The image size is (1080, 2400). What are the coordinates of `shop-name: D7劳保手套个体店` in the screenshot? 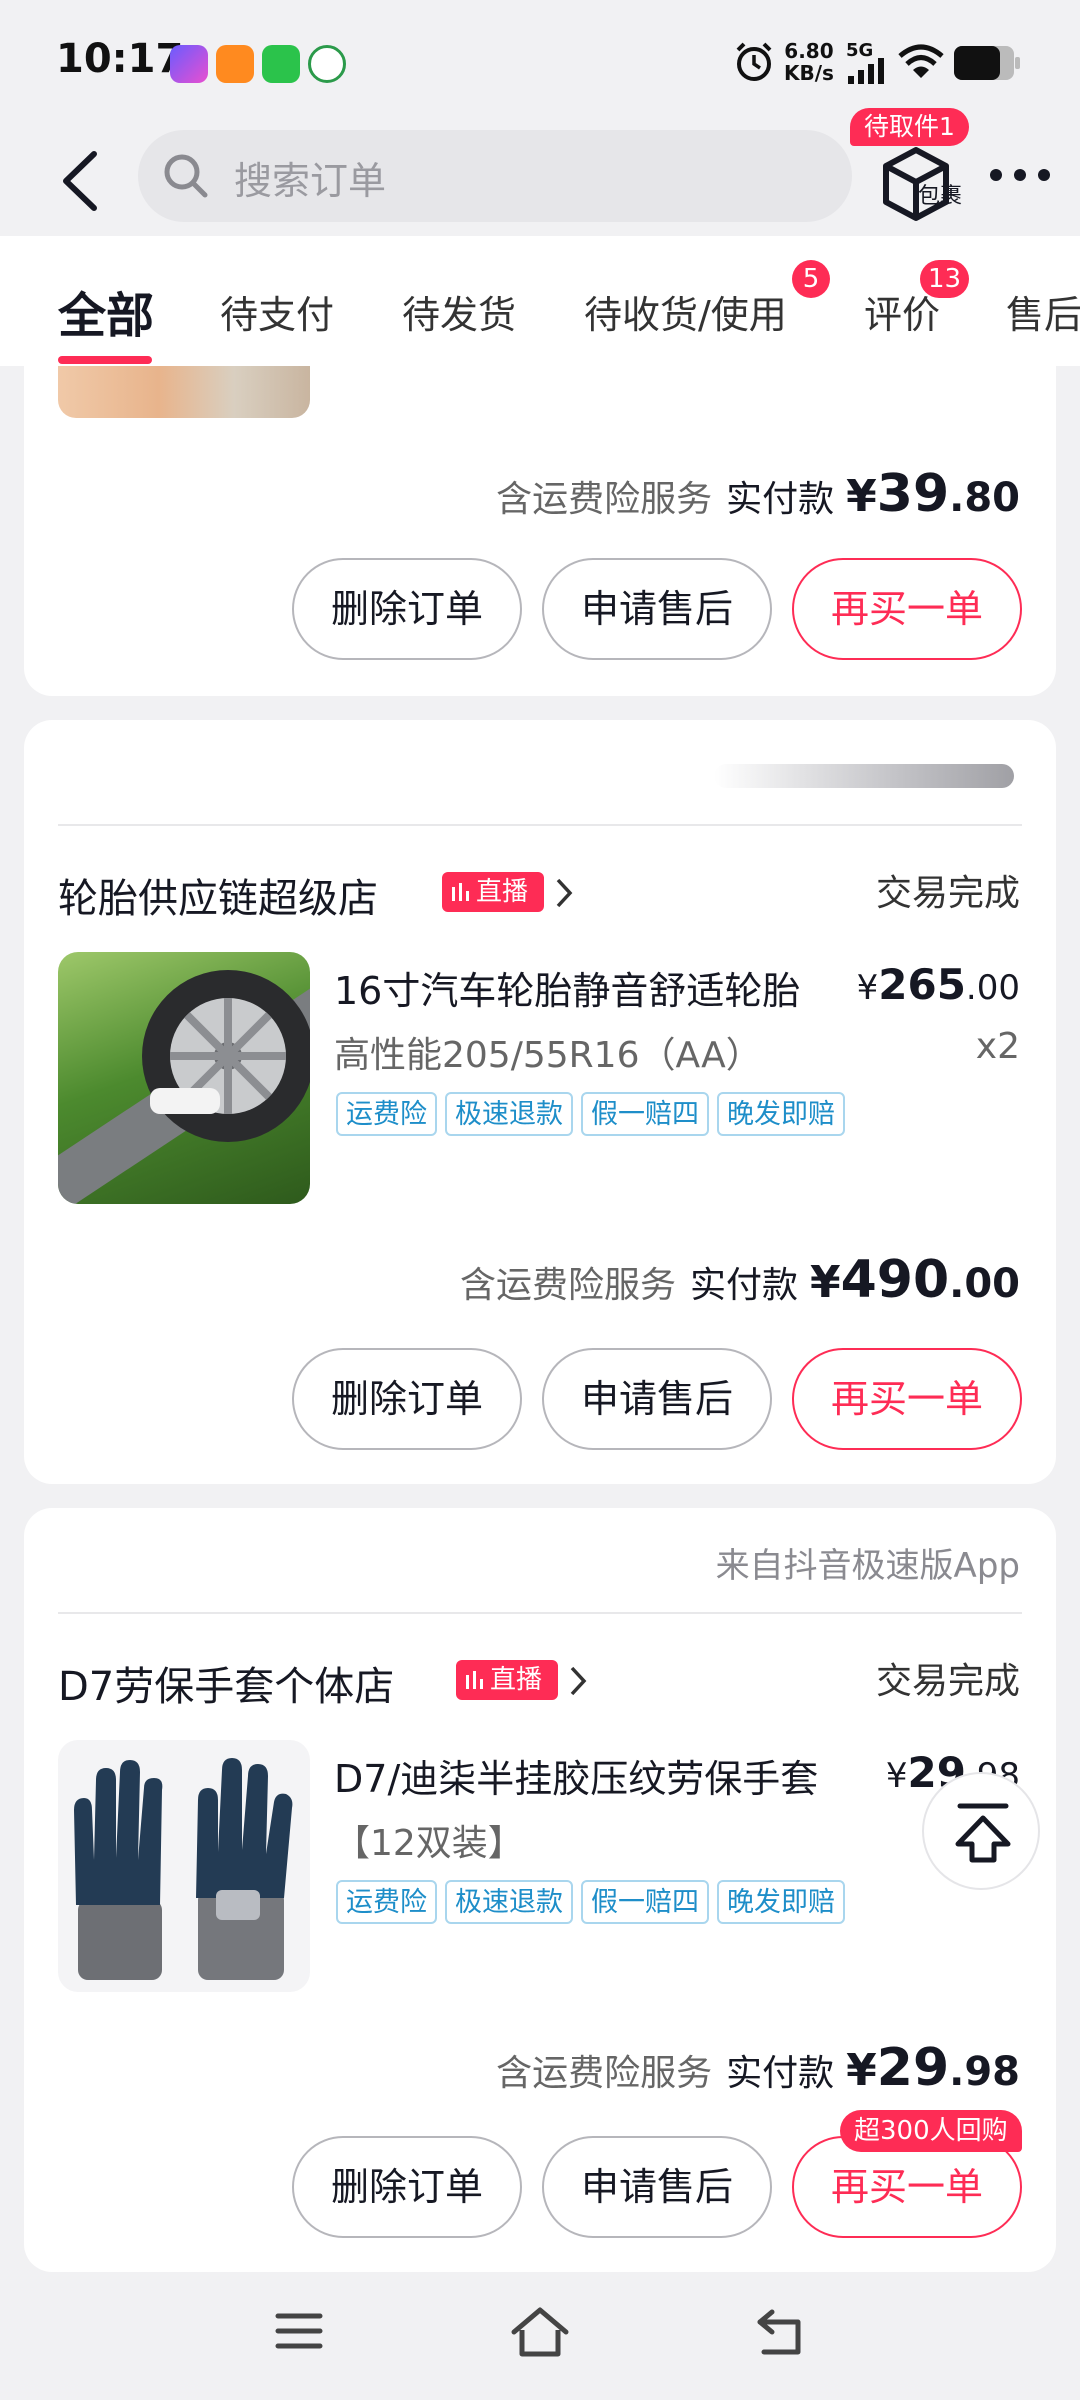 It's located at (226, 1683).